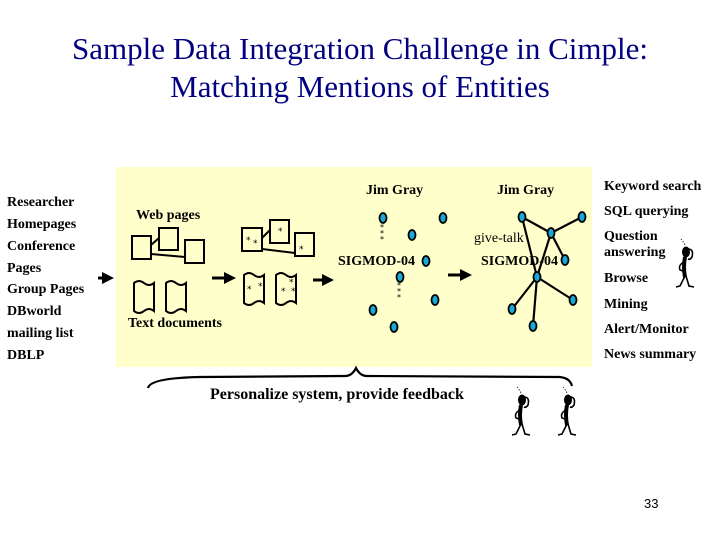 The image size is (720, 540). I want to click on web-pages-raw, so click(168, 245).